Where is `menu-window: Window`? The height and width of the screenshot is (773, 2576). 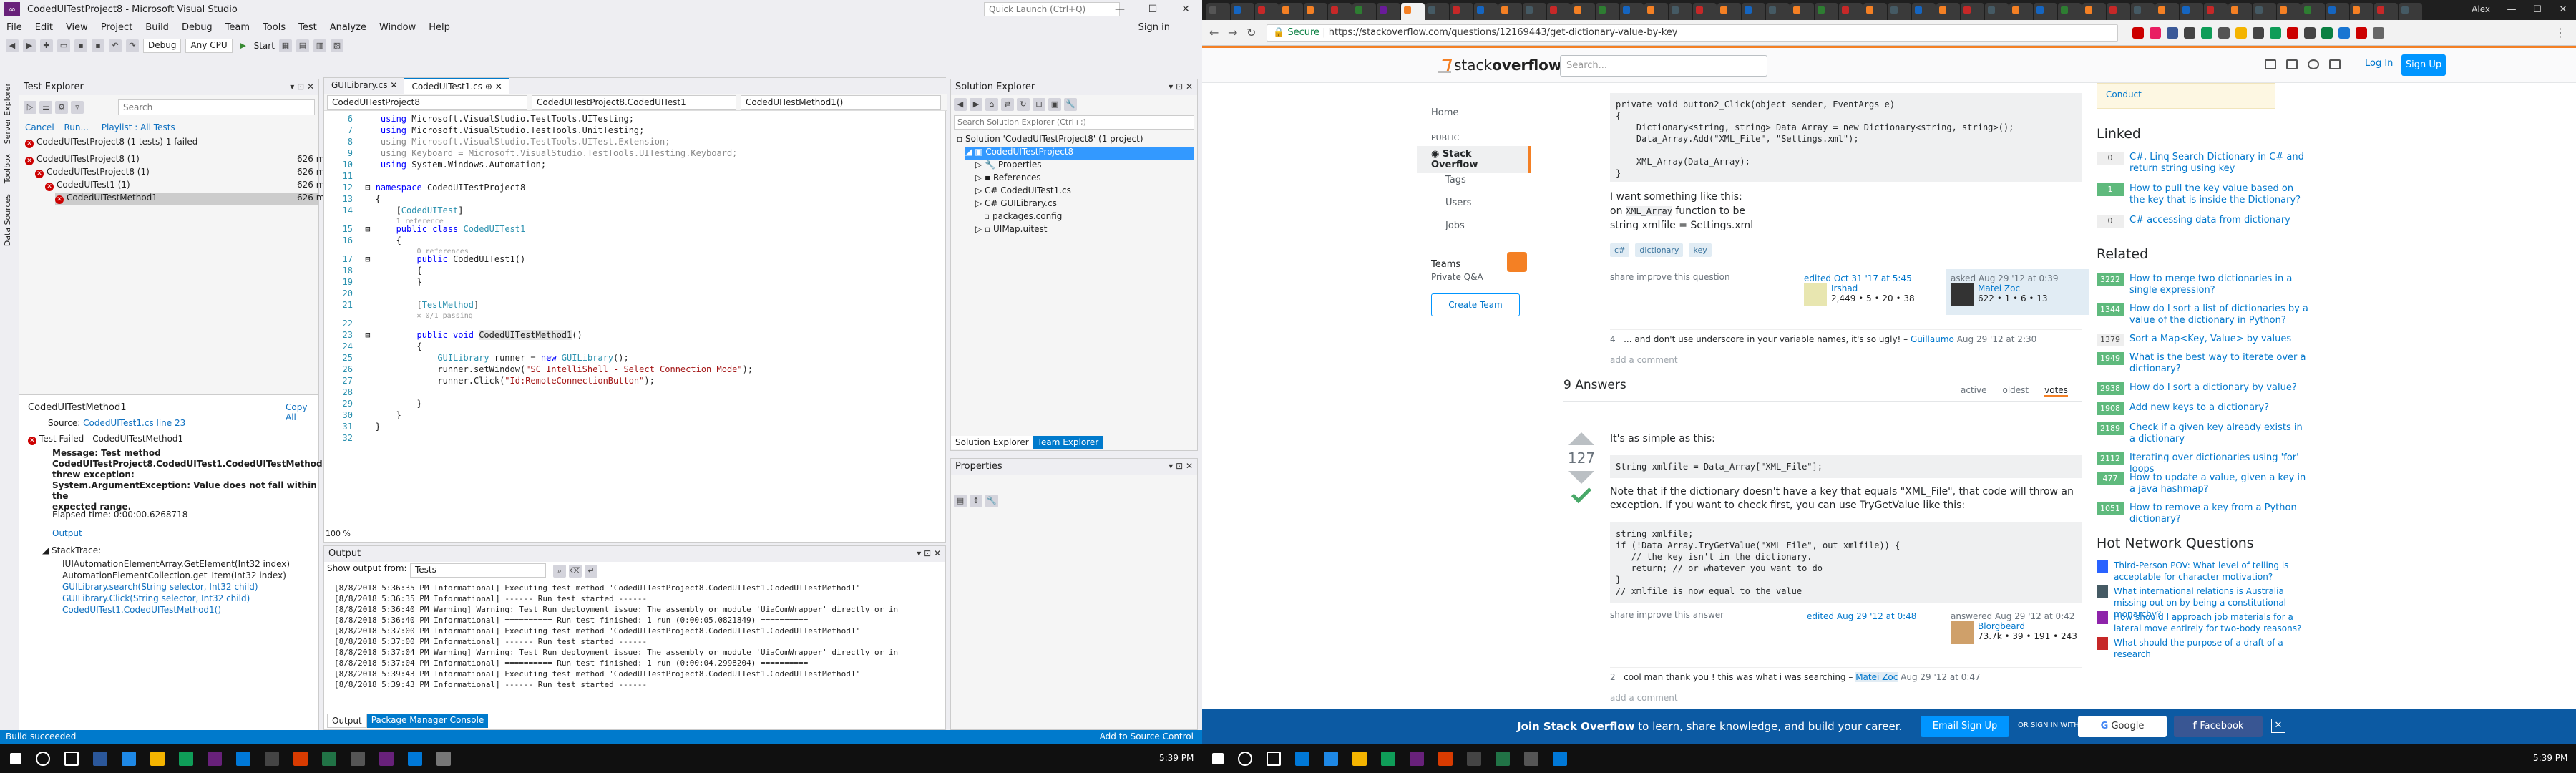
menu-window: Window is located at coordinates (397, 27).